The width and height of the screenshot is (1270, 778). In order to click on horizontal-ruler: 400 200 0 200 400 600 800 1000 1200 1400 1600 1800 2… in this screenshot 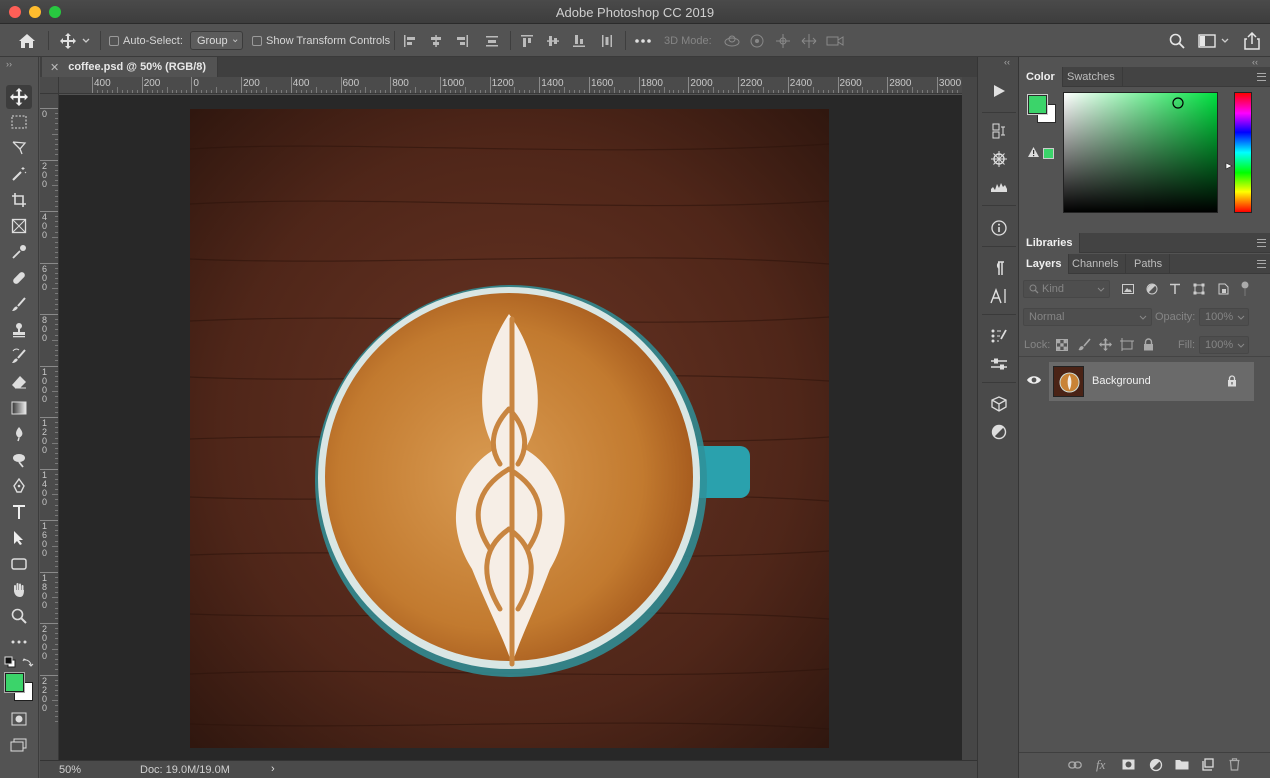, I will do `click(510, 85)`.